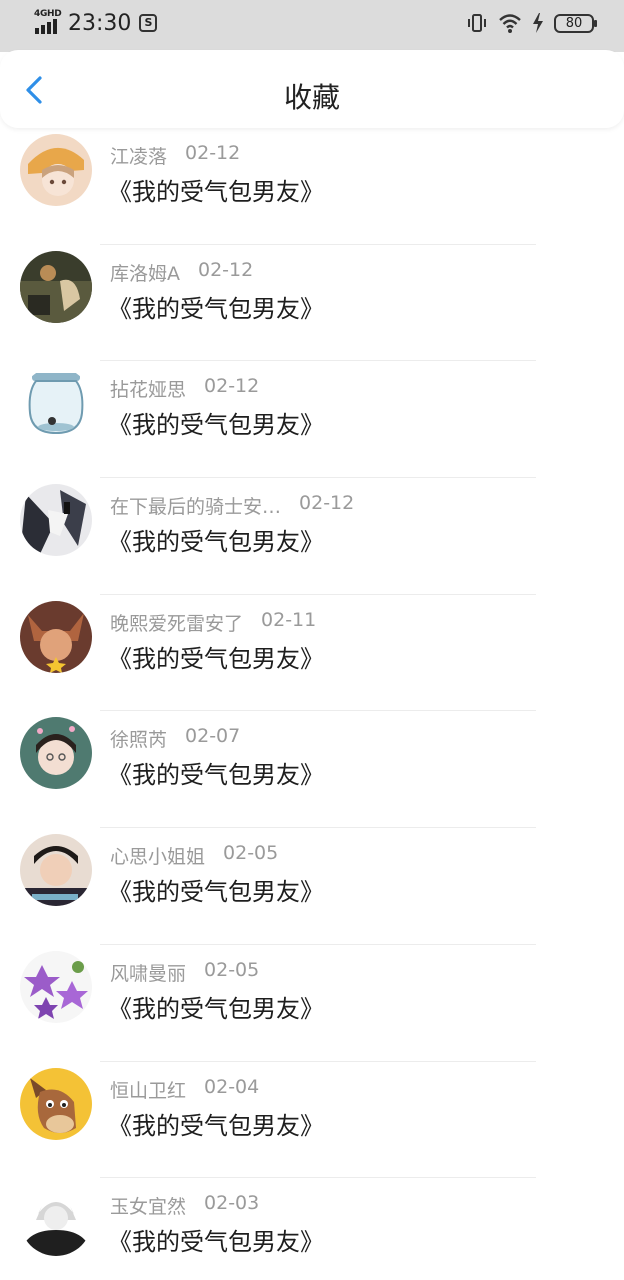 Image resolution: width=624 pixels, height=1280 pixels. What do you see at coordinates (157, 855) in the screenshot?
I see `user-name: 心思小姐姐` at bounding box center [157, 855].